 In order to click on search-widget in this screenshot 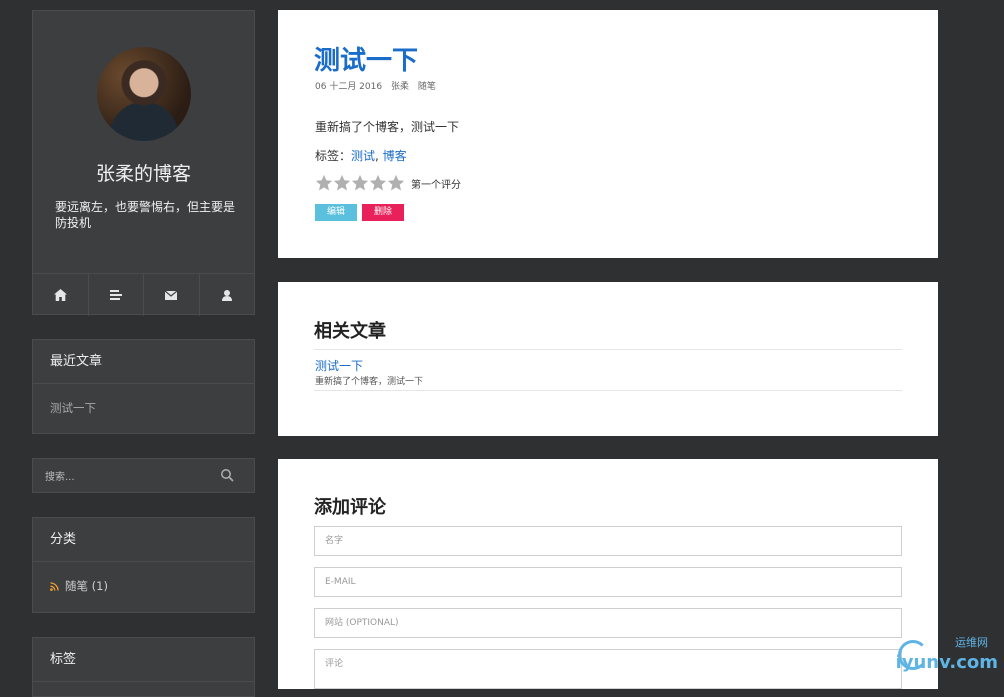, I will do `click(143, 475)`.